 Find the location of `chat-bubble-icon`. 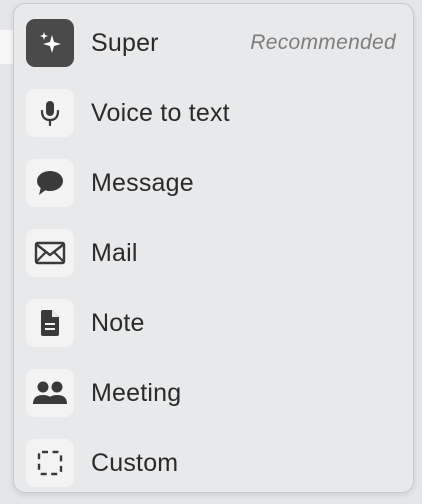

chat-bubble-icon is located at coordinates (50, 183).